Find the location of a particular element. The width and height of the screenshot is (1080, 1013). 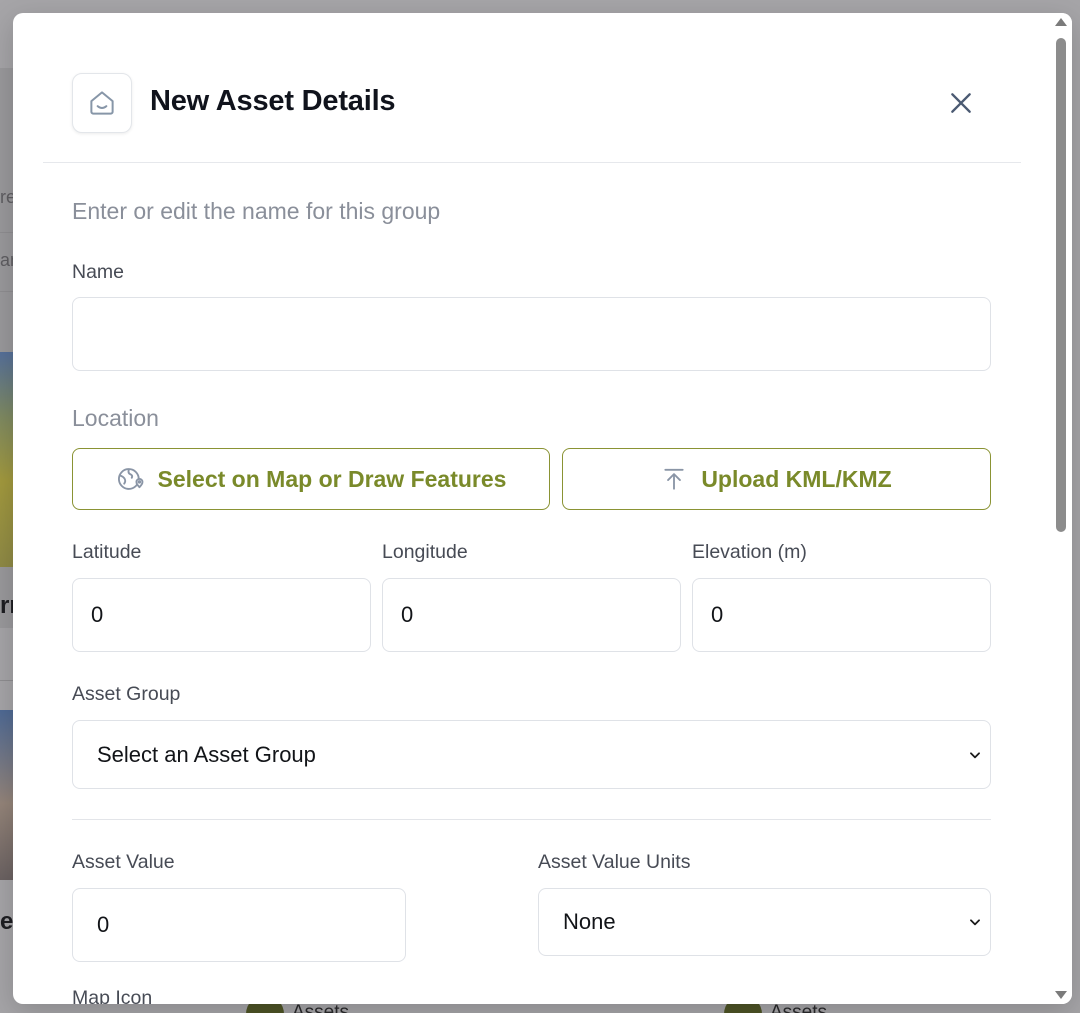

globe-pin-icon is located at coordinates (130, 479).